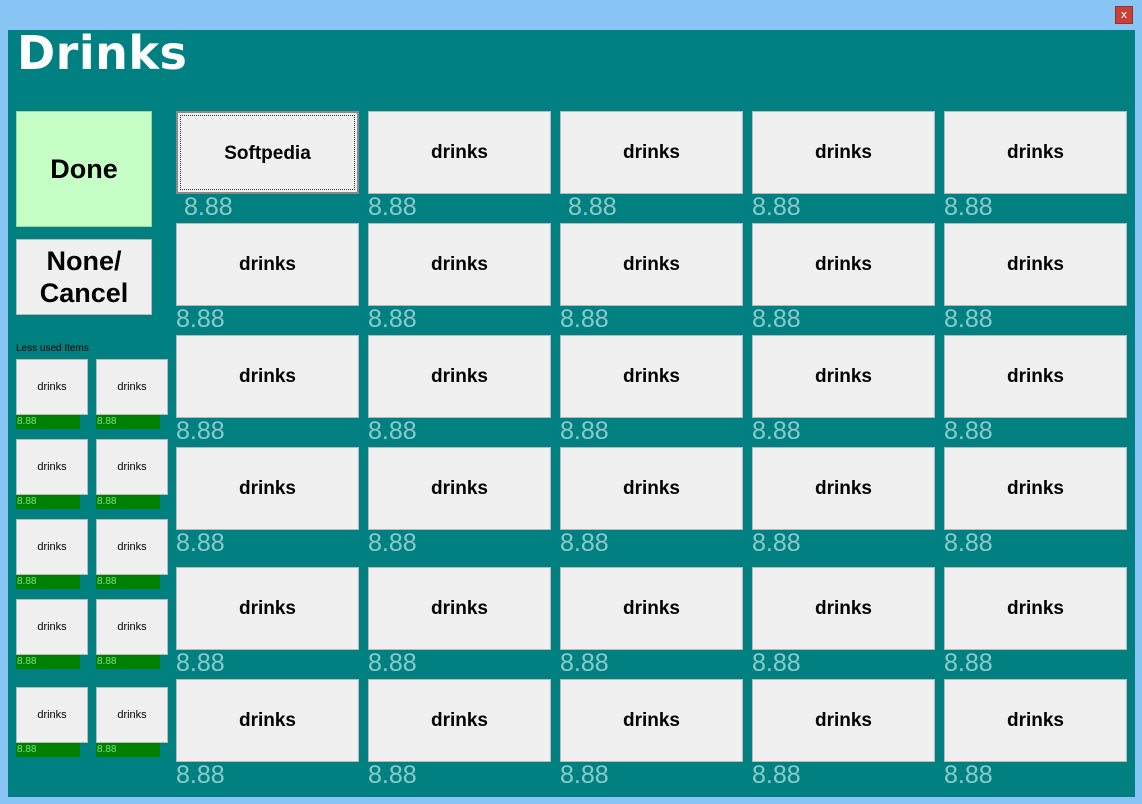 The image size is (1142, 804). What do you see at coordinates (267, 152) in the screenshot?
I see `drink-item-button: Softpedia` at bounding box center [267, 152].